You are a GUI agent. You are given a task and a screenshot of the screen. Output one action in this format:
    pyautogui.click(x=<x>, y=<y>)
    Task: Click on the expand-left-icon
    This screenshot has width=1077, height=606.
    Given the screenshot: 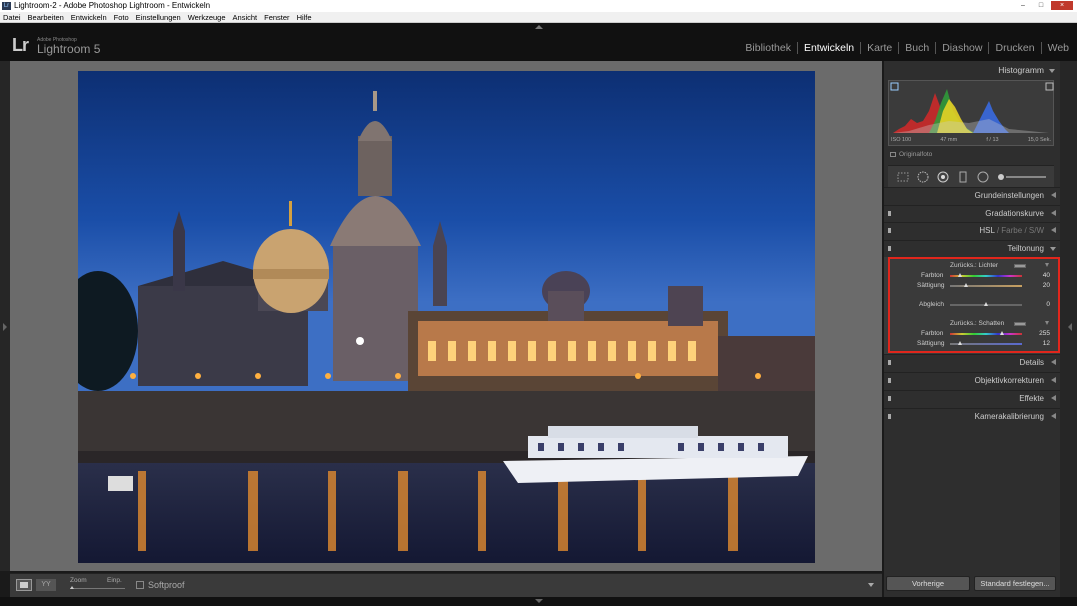 What is the action you would take?
    pyautogui.click(x=5, y=327)
    